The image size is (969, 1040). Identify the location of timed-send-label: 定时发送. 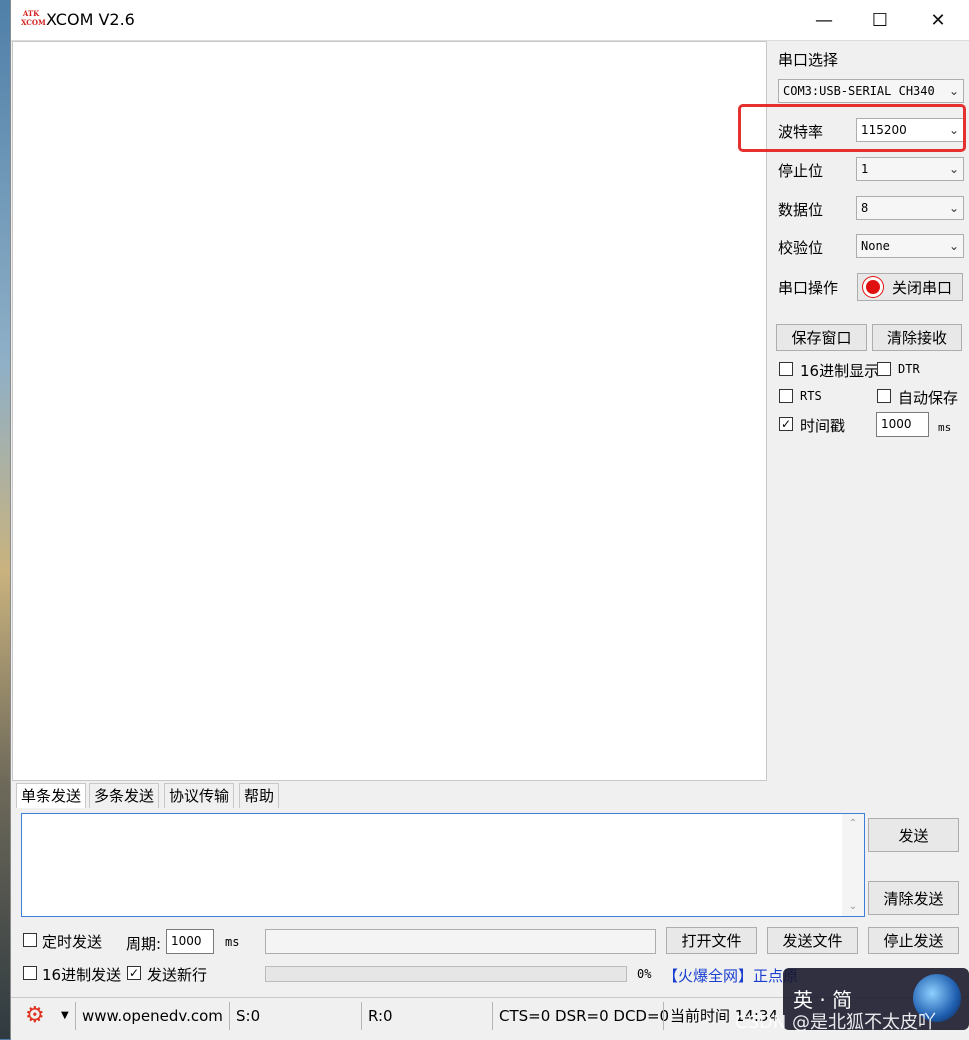
(72, 942).